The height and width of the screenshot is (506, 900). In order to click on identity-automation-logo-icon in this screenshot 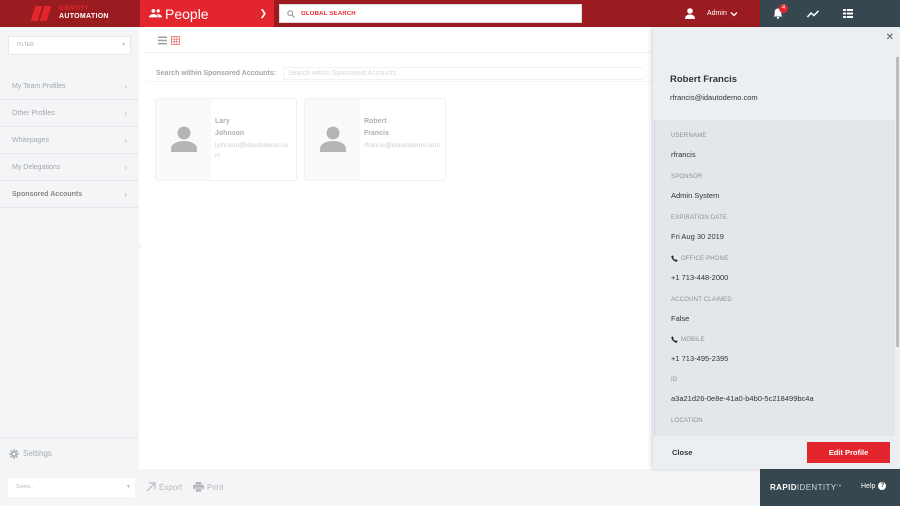, I will do `click(42, 13)`.